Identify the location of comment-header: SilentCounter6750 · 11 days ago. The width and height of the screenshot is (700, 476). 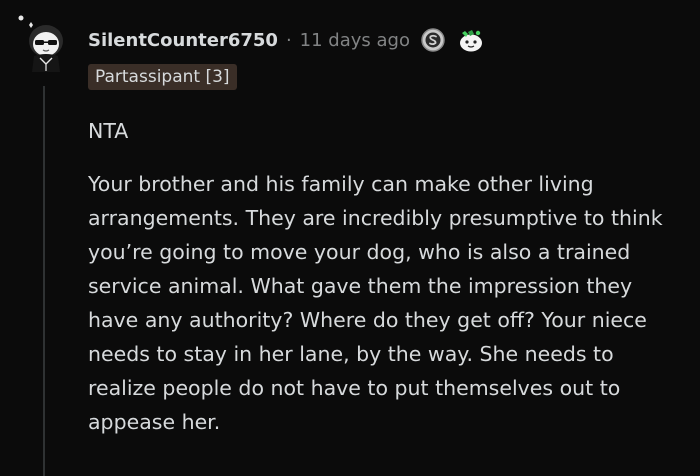
(285, 40).